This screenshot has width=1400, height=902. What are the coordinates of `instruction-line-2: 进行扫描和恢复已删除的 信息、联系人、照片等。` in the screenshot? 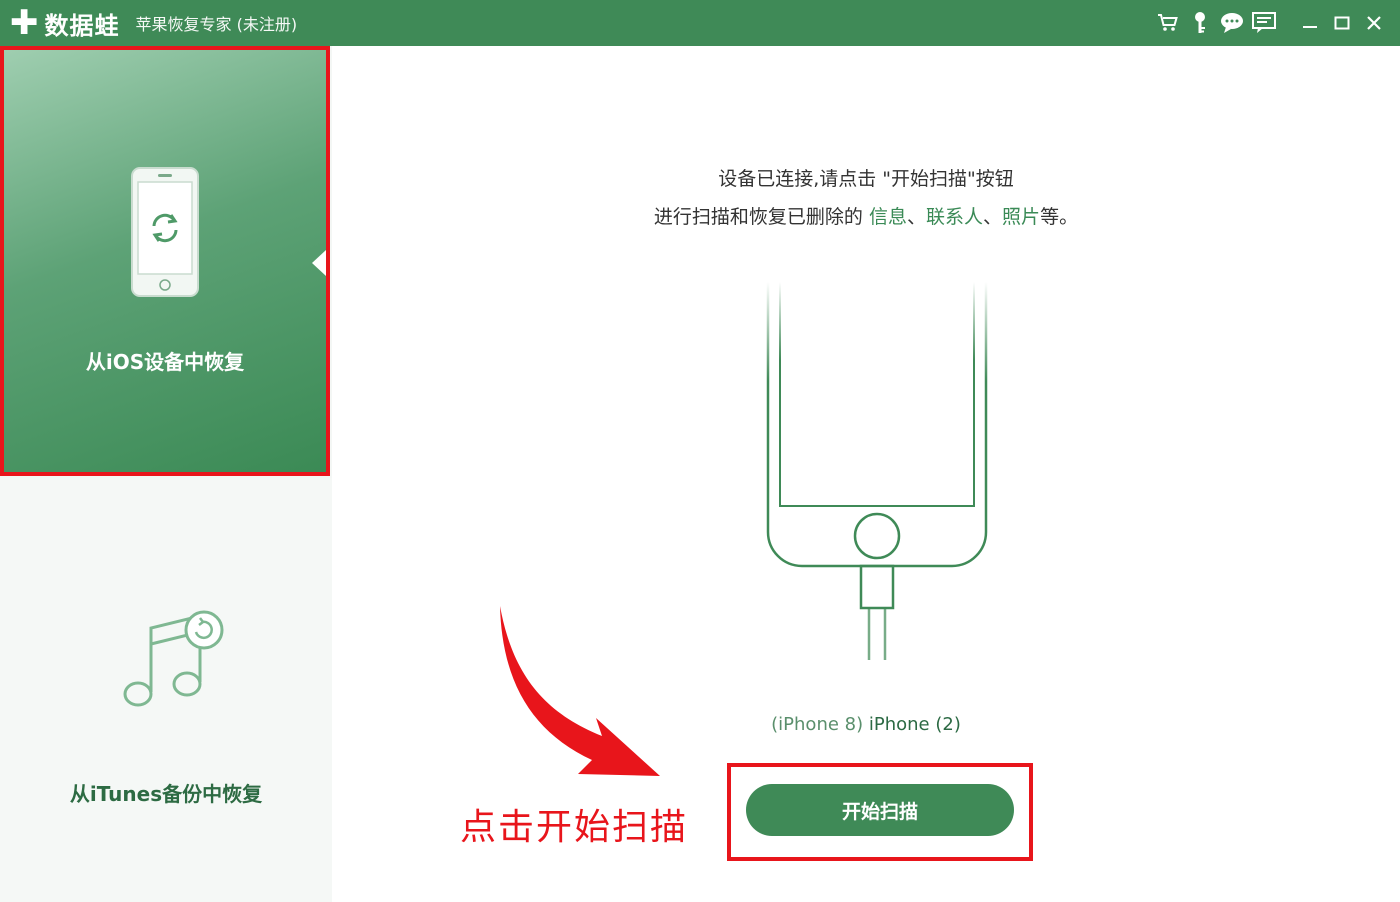 It's located at (866, 215).